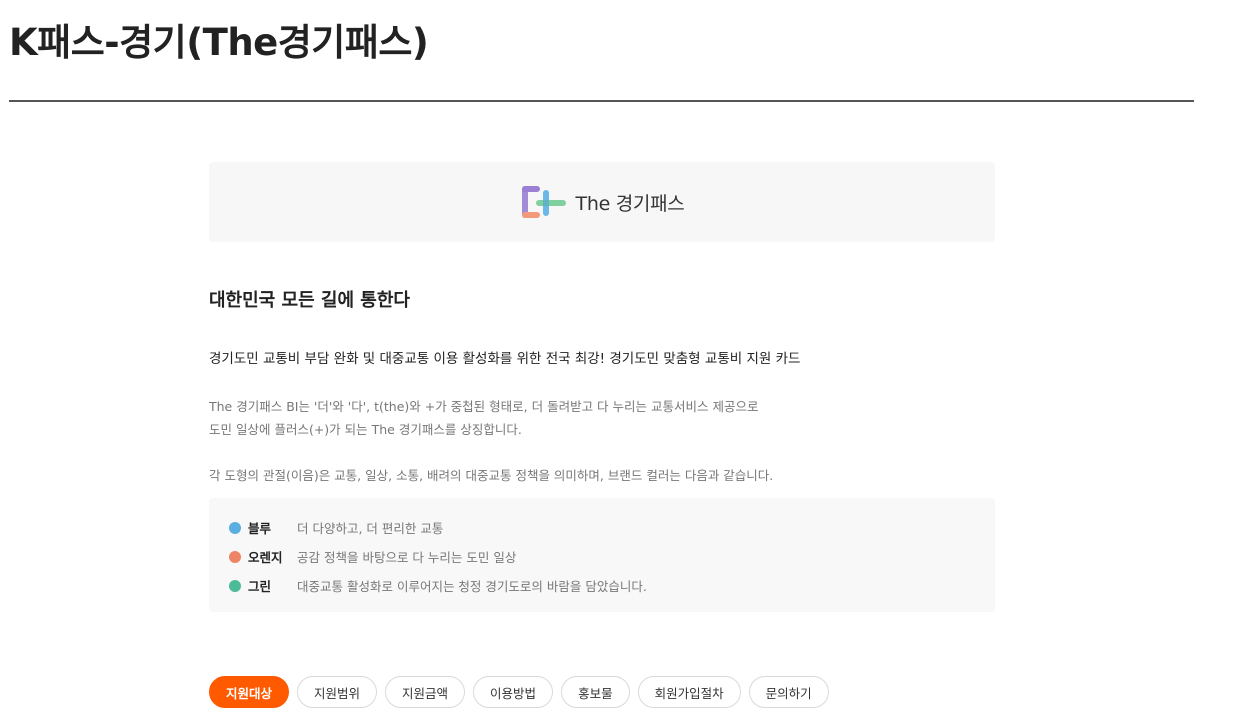  I want to click on color-desc: 공감 정책을 바탕으로 다 누리는 도민 일상, so click(407, 557).